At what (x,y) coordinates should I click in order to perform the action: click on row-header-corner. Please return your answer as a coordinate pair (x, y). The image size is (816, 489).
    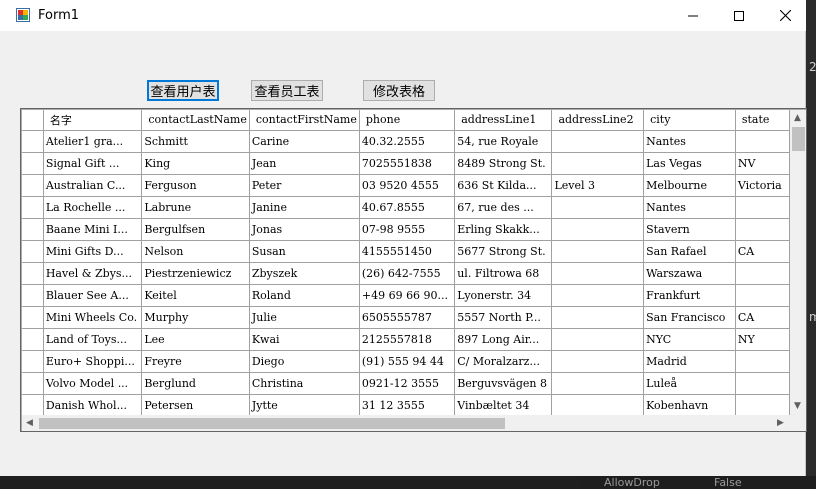
    Looking at the image, I should click on (33, 120).